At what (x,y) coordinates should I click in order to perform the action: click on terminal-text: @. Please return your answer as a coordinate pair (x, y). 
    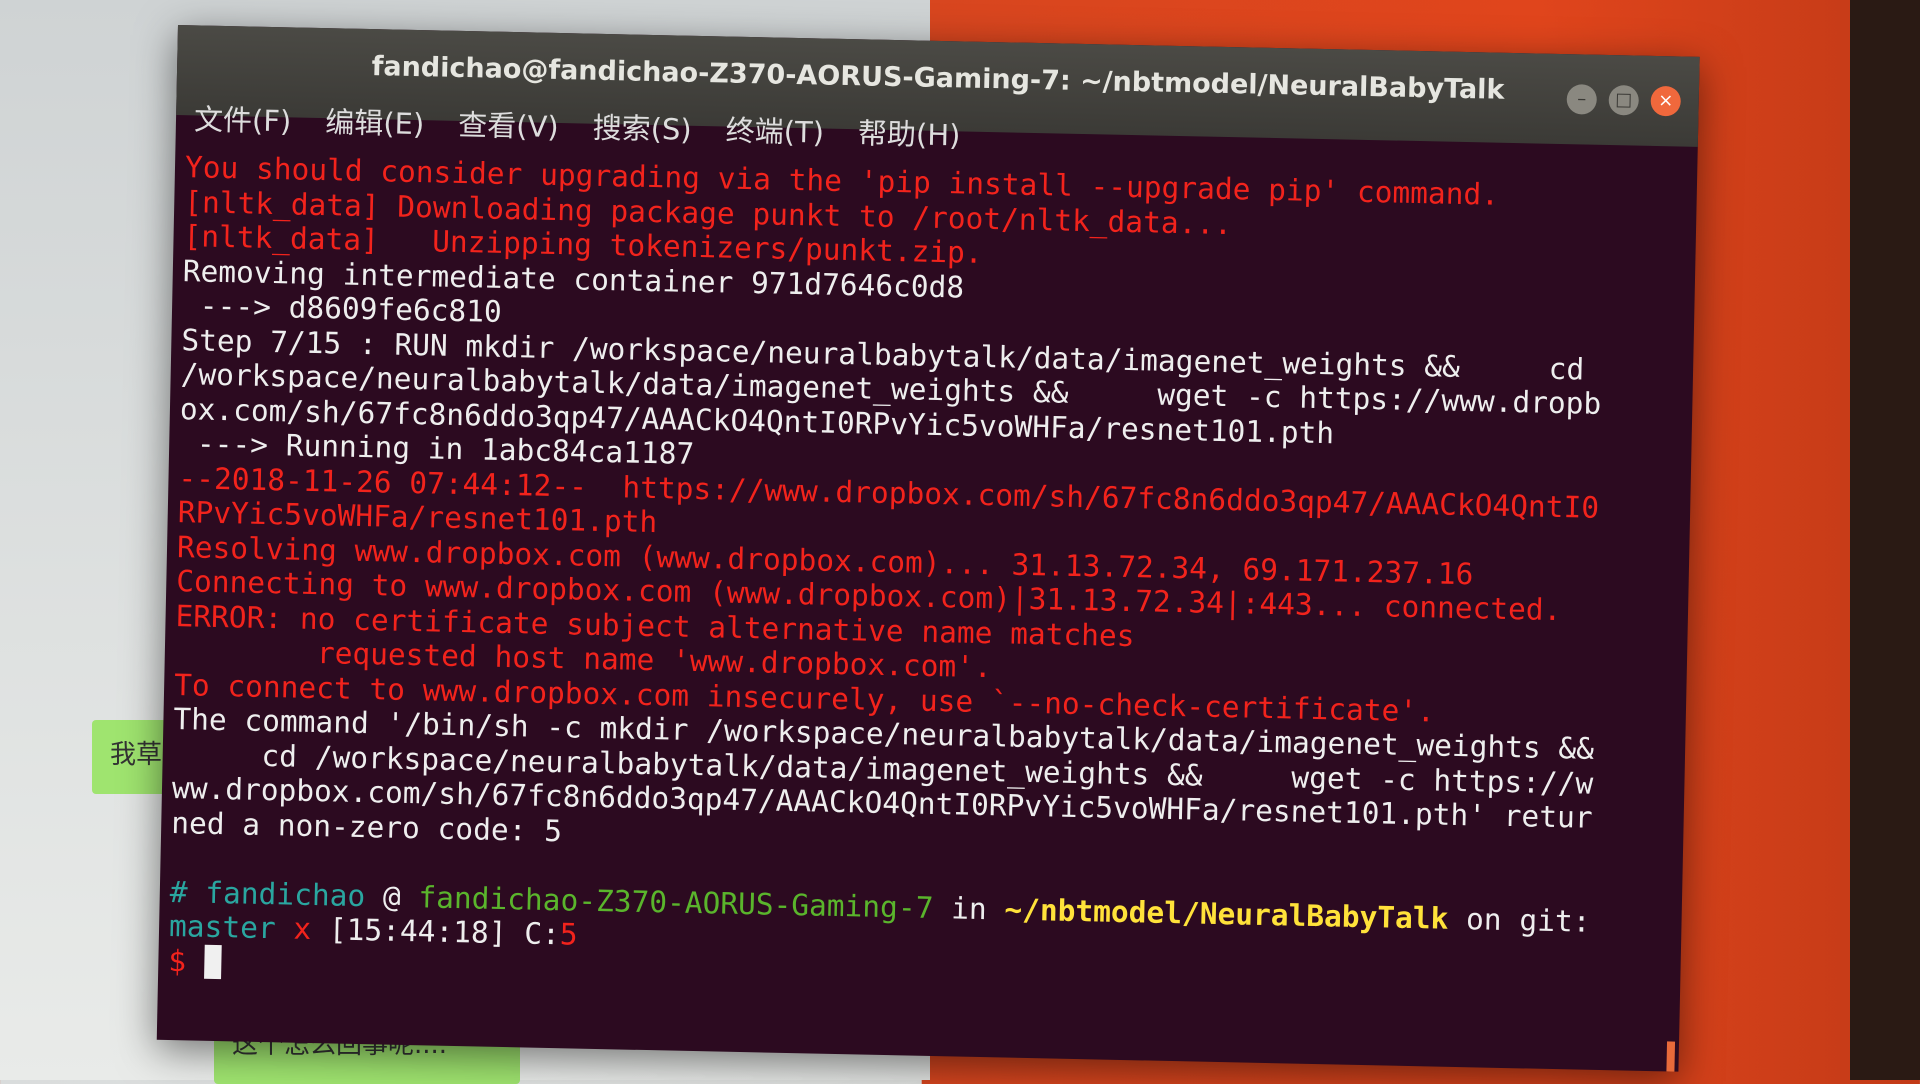
    Looking at the image, I should click on (391, 896).